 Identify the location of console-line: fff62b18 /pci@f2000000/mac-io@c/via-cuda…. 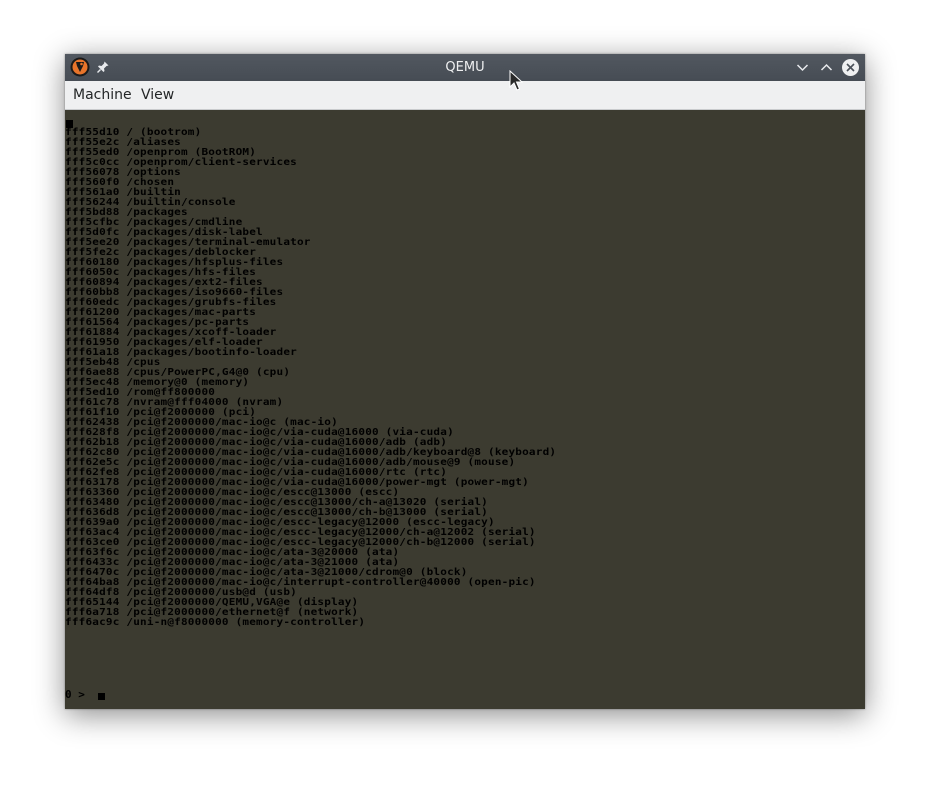
(256, 442).